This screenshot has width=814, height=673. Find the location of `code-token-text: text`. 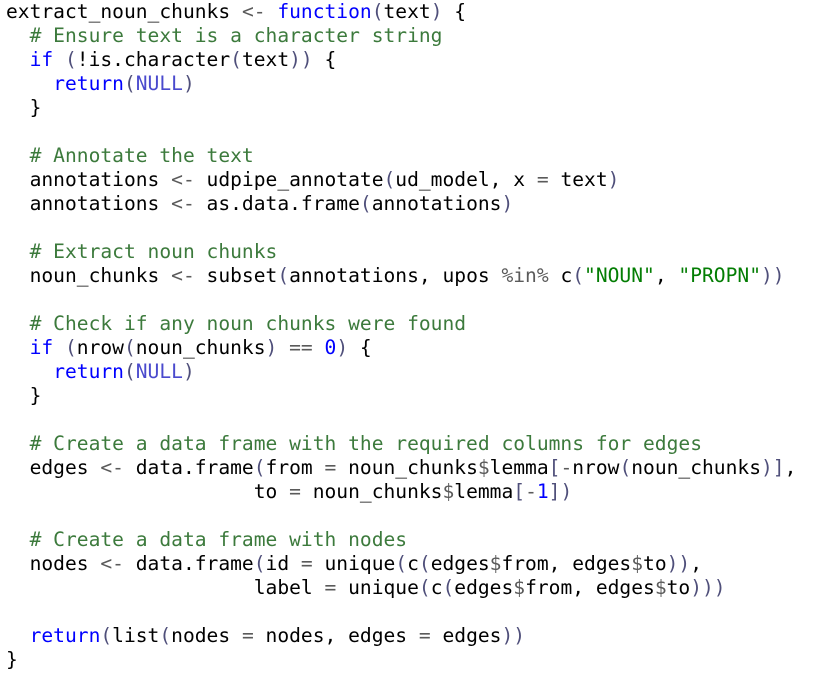

code-token-text: text is located at coordinates (265, 59).